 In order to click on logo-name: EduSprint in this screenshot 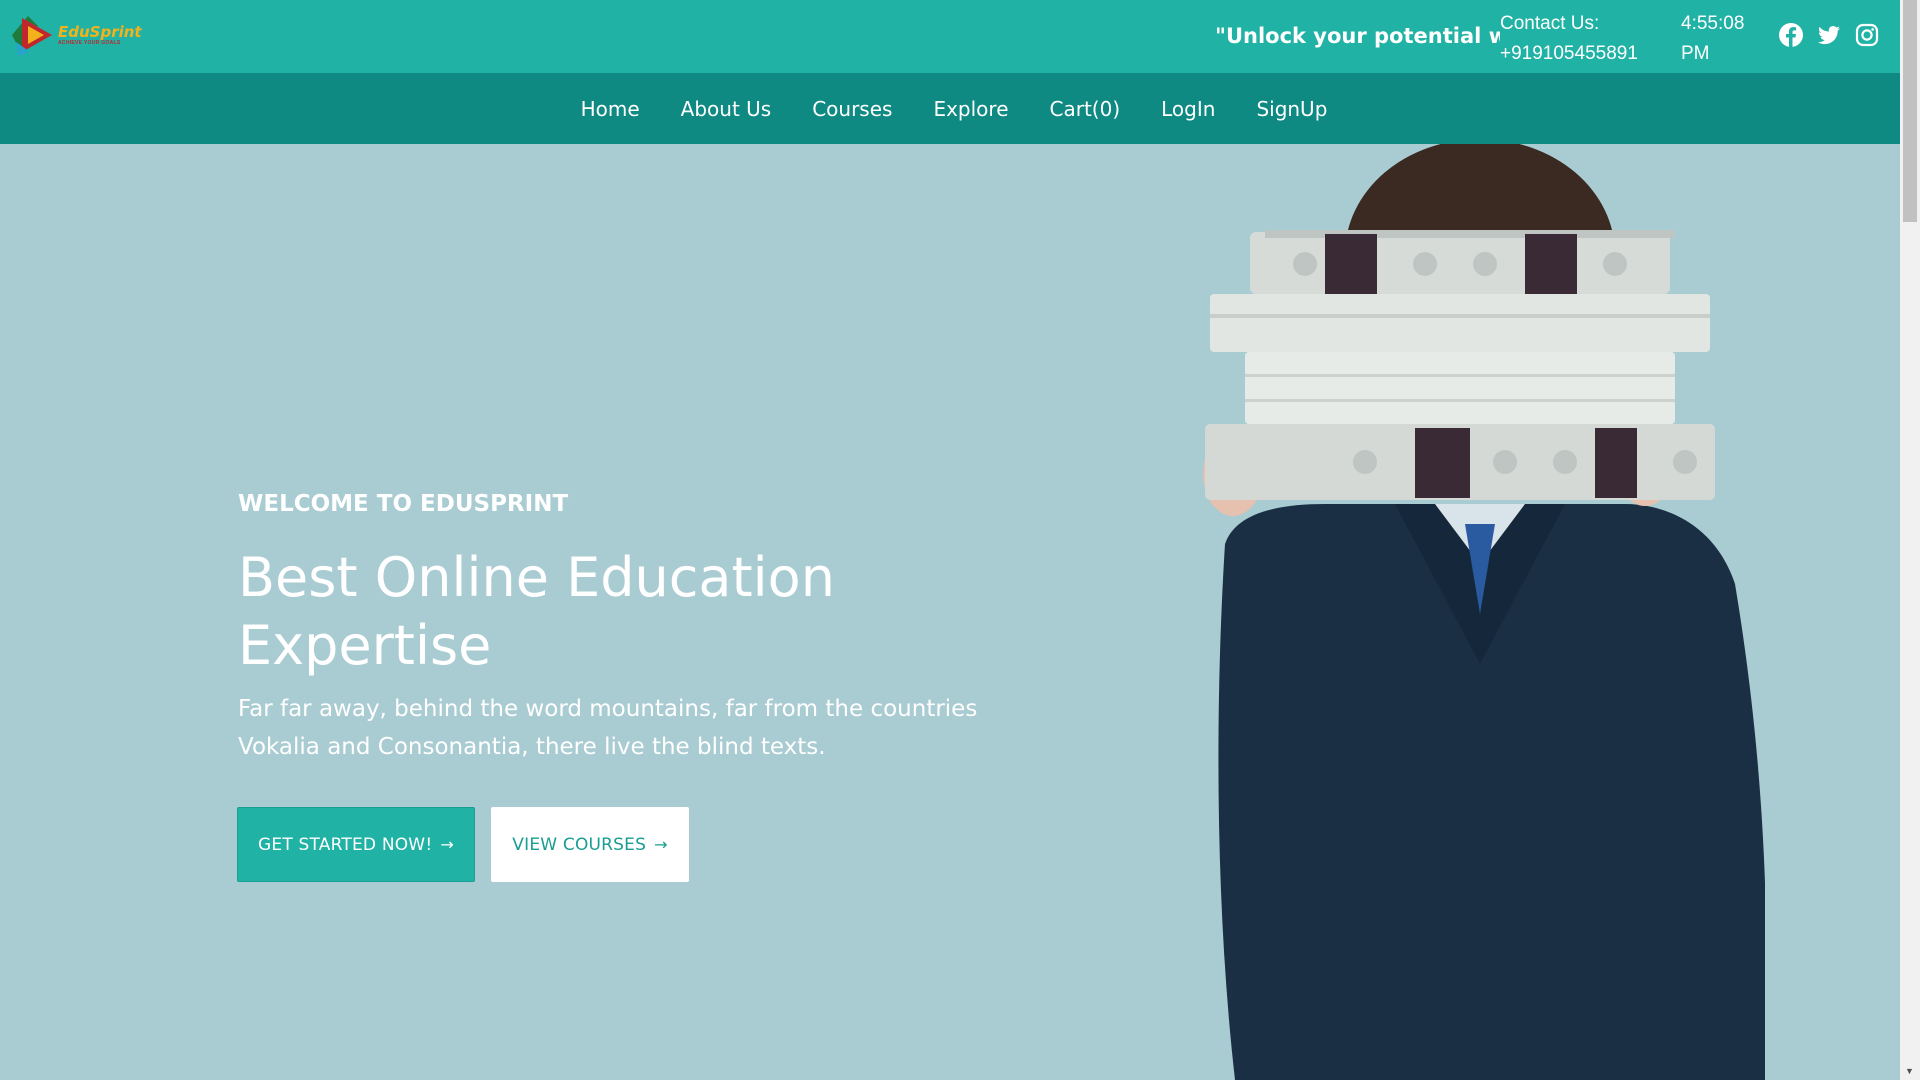, I will do `click(100, 31)`.